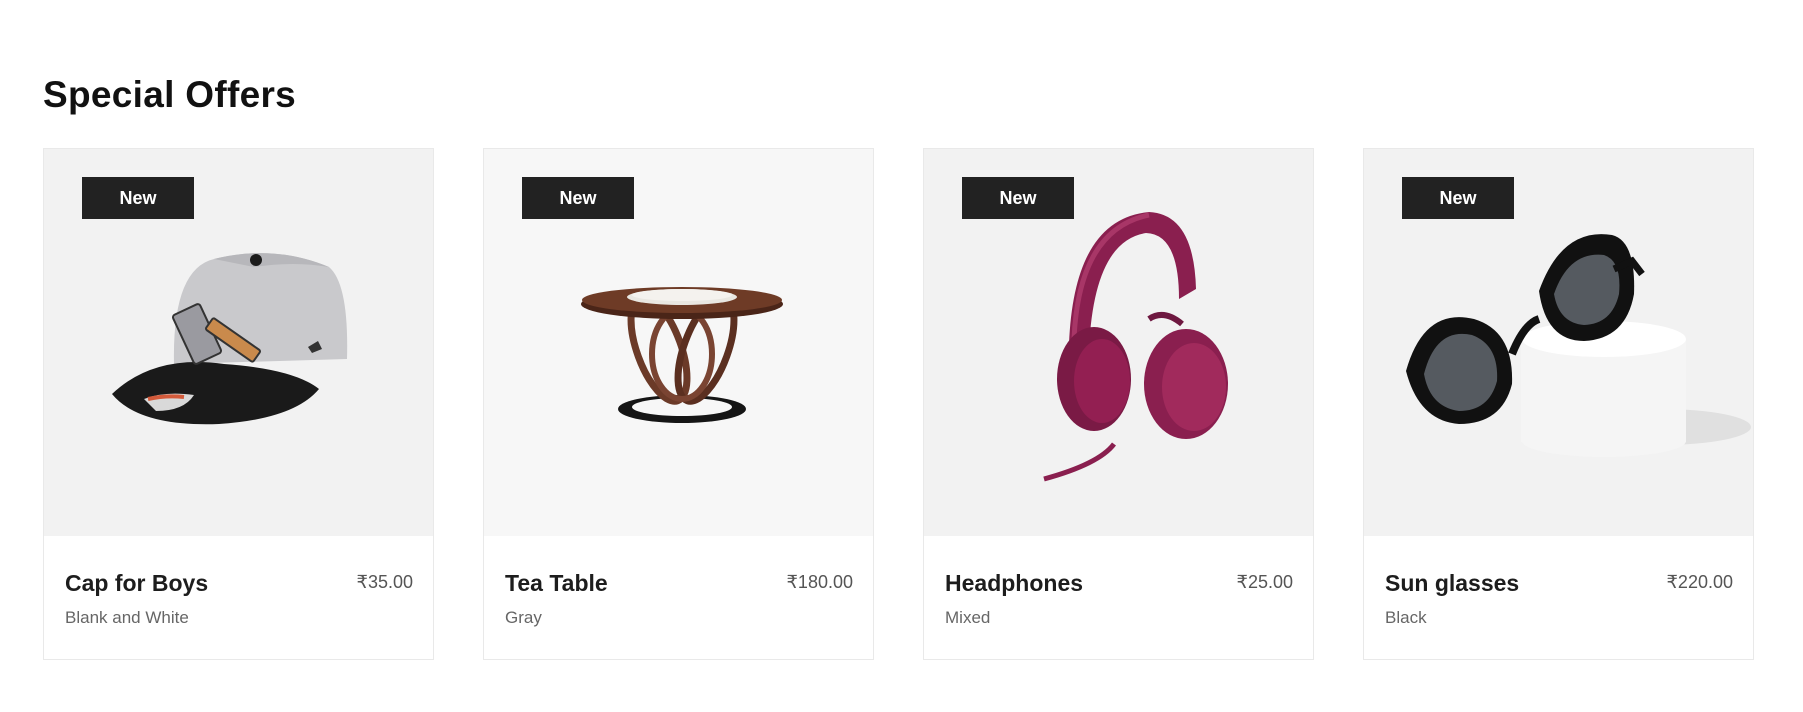 The height and width of the screenshot is (712, 1803). What do you see at coordinates (1118, 598) in the screenshot?
I see `product-info: Headphones ₹25.00 Mixed` at bounding box center [1118, 598].